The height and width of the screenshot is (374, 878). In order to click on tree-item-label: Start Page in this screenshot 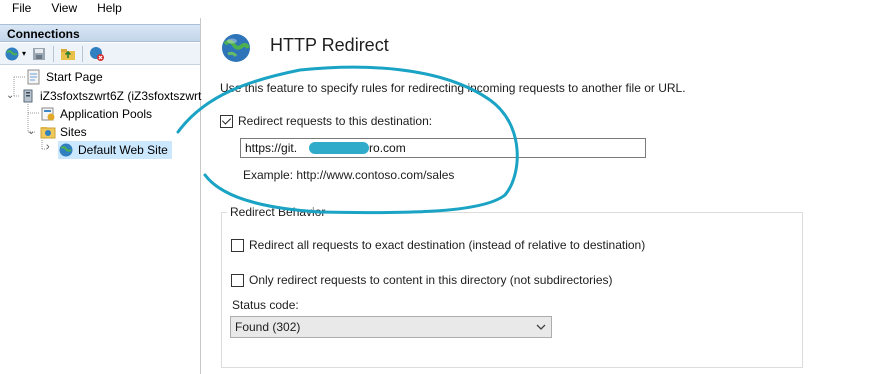, I will do `click(74, 77)`.